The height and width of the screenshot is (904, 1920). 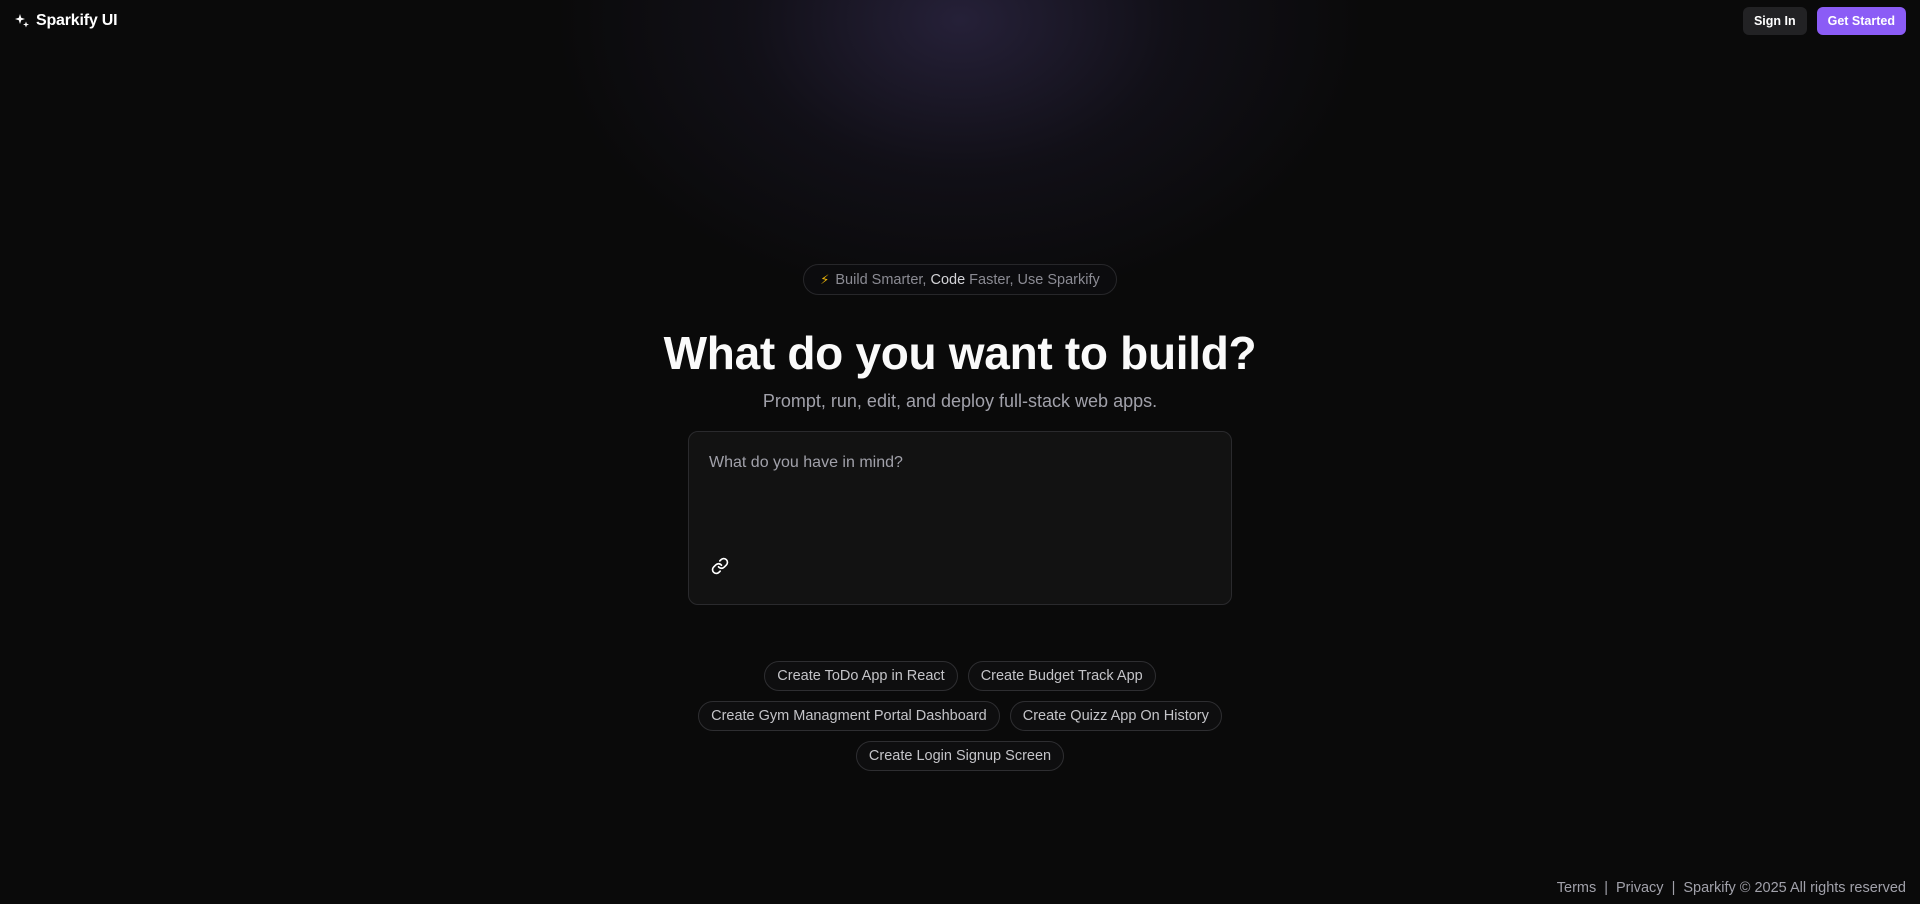 I want to click on badge-text-part1: Build Smarter,, so click(x=883, y=279).